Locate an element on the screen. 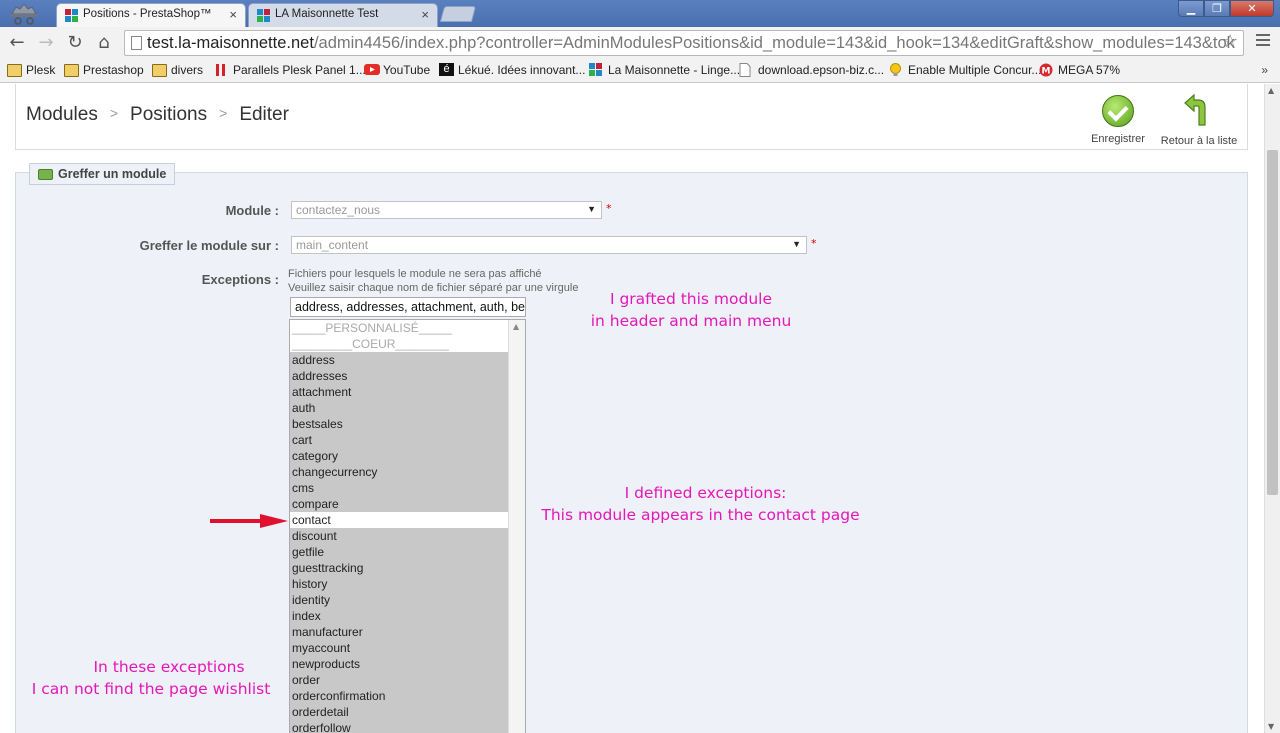 Image resolution: width=1280 pixels, height=733 pixels. list-item: history is located at coordinates (399, 584).